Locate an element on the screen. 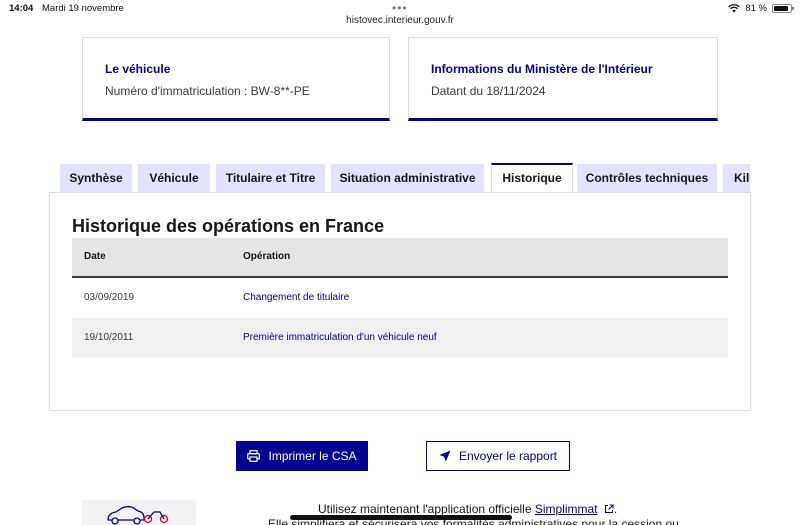  address-bar-url: histovec.interieur.gouv.fr is located at coordinates (400, 20).